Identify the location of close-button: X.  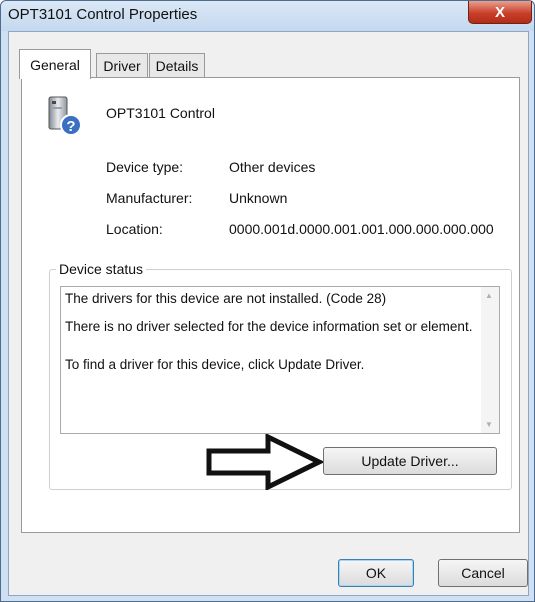
(500, 12).